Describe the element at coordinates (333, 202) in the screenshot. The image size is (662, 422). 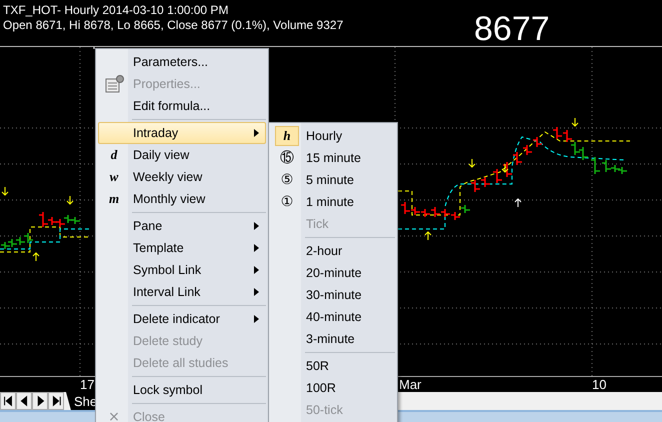
I see `menu-item: ① 1 minute` at that location.